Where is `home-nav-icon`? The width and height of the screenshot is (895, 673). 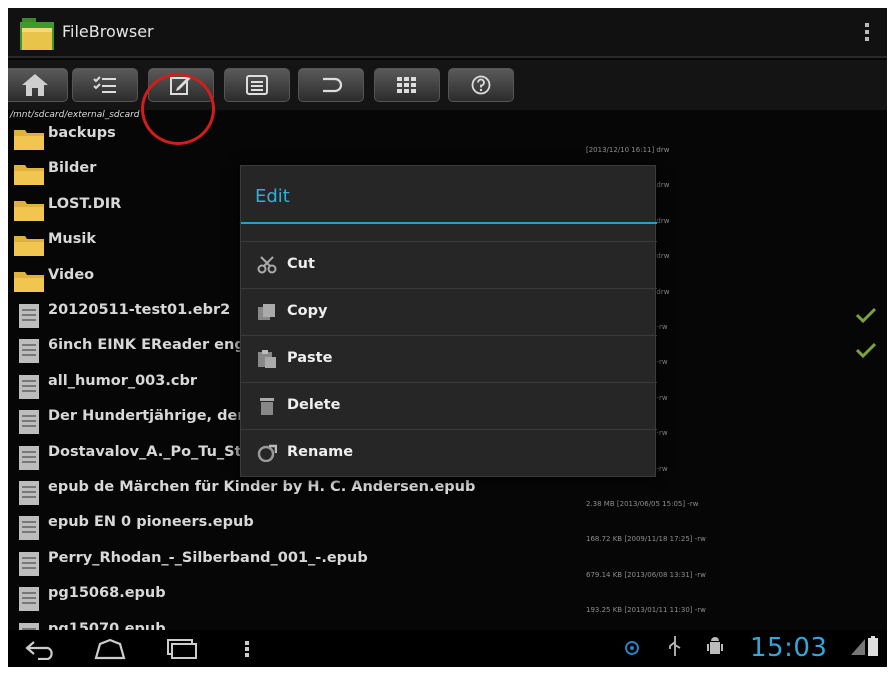 home-nav-icon is located at coordinates (110, 649).